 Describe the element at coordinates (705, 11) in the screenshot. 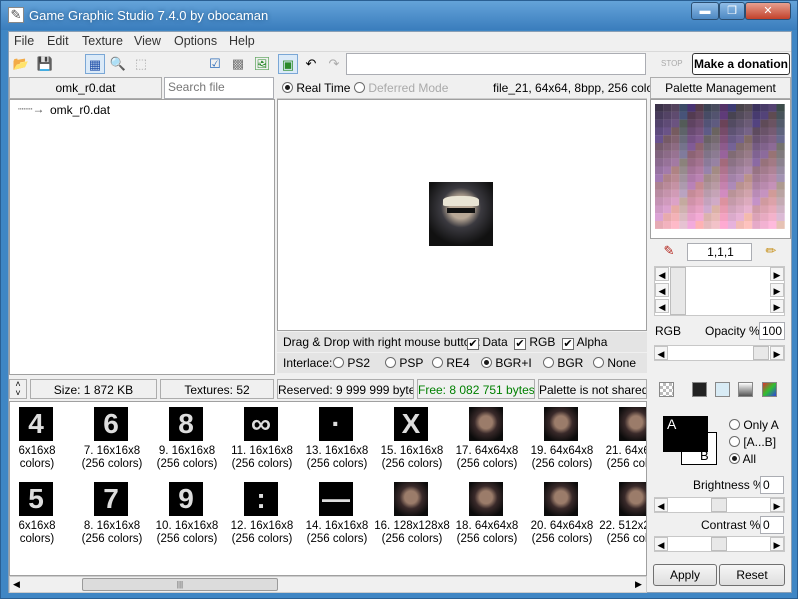

I see `minimize-button: ▬` at that location.